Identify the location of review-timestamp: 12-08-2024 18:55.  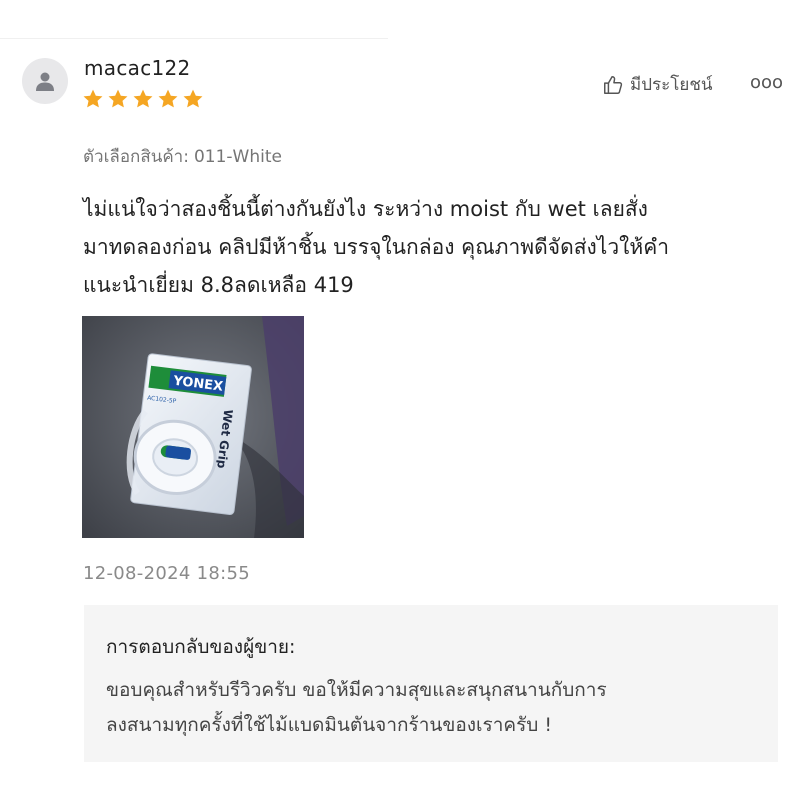
(167, 573).